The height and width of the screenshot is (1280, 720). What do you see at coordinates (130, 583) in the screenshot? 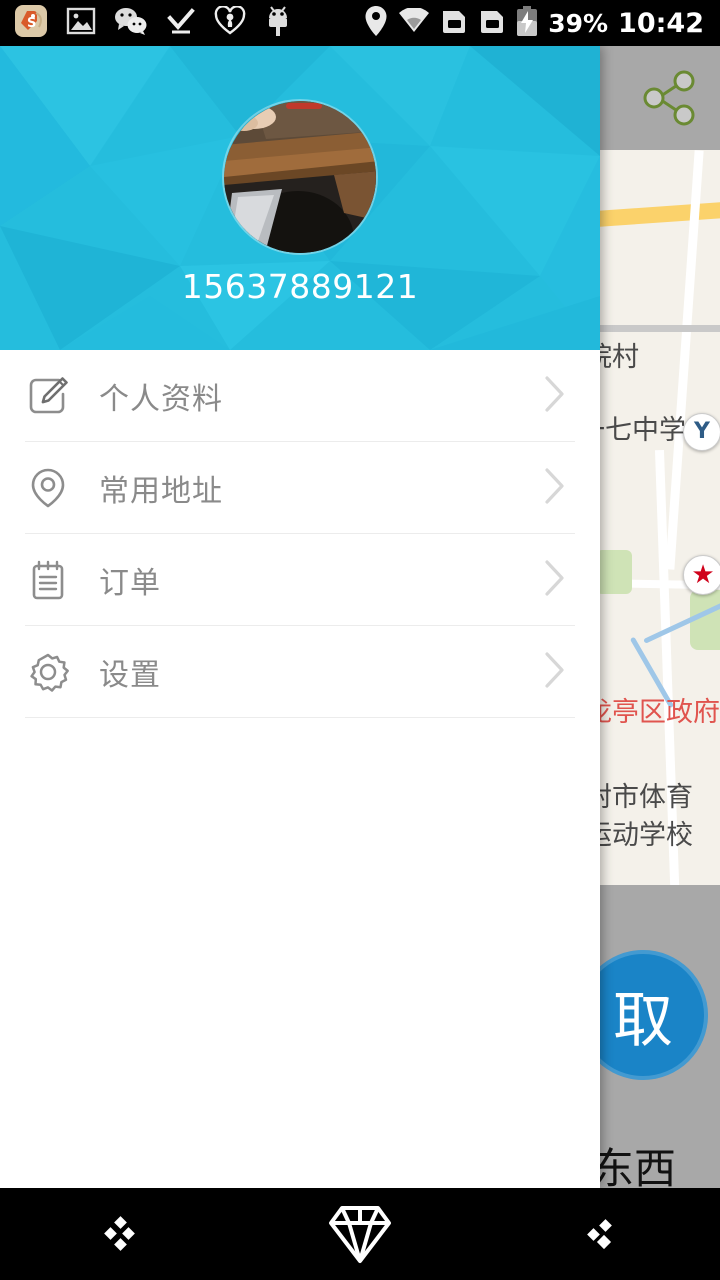
I see `menu-item-label: 订单` at bounding box center [130, 583].